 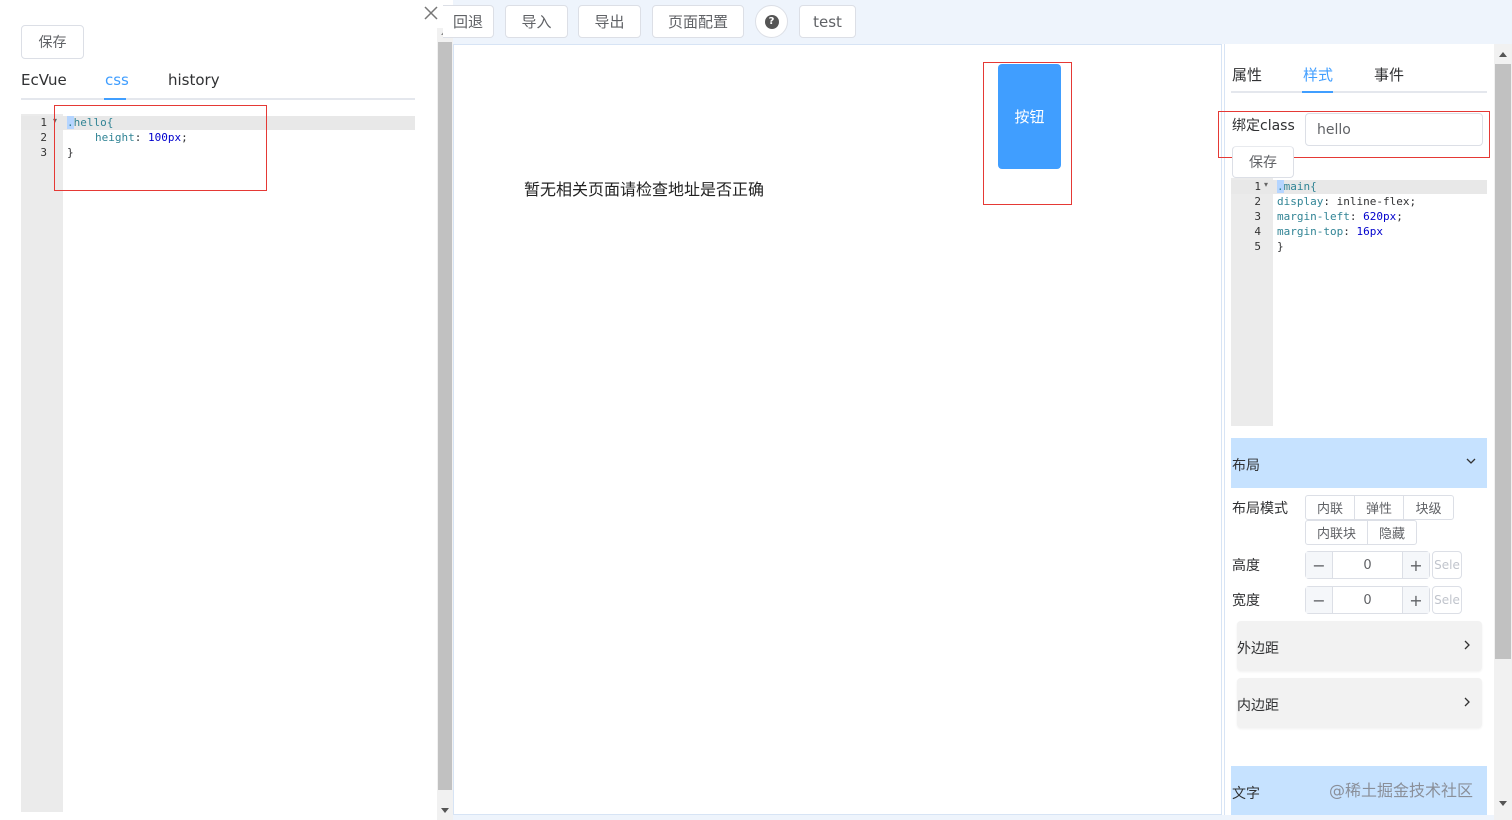 What do you see at coordinates (1330, 507) in the screenshot?
I see `mode-inline-button: 内联` at bounding box center [1330, 507].